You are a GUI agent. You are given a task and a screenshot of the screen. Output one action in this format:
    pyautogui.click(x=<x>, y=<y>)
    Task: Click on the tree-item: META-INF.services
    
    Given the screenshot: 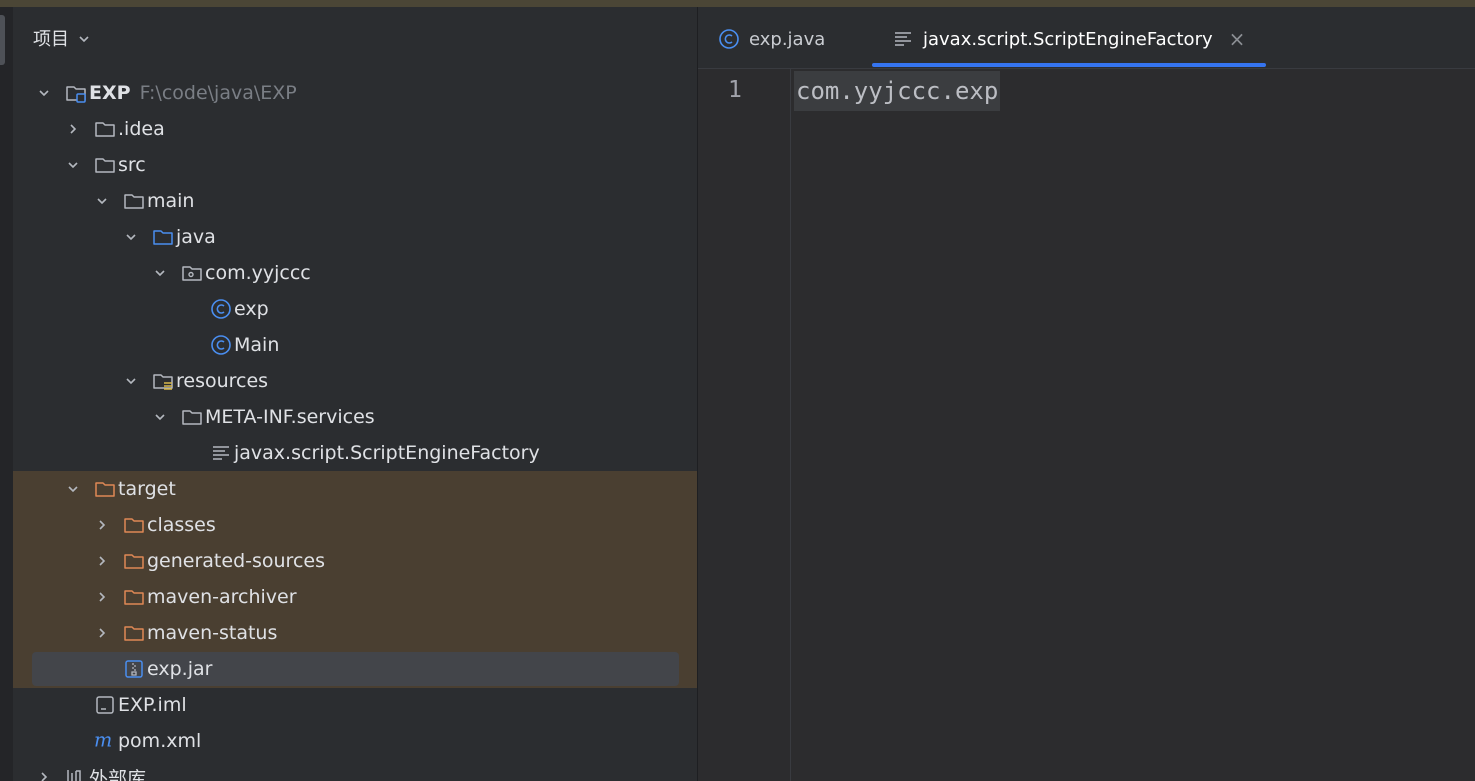 What is the action you would take?
    pyautogui.click(x=264, y=417)
    